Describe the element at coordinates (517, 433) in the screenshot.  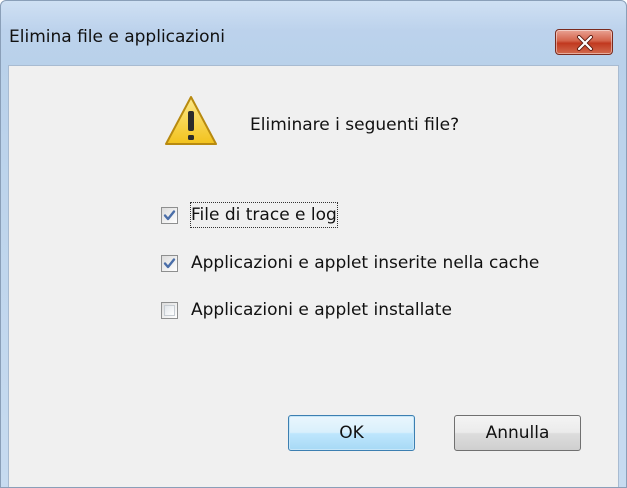
I see `cancel-button: Annulla` at that location.